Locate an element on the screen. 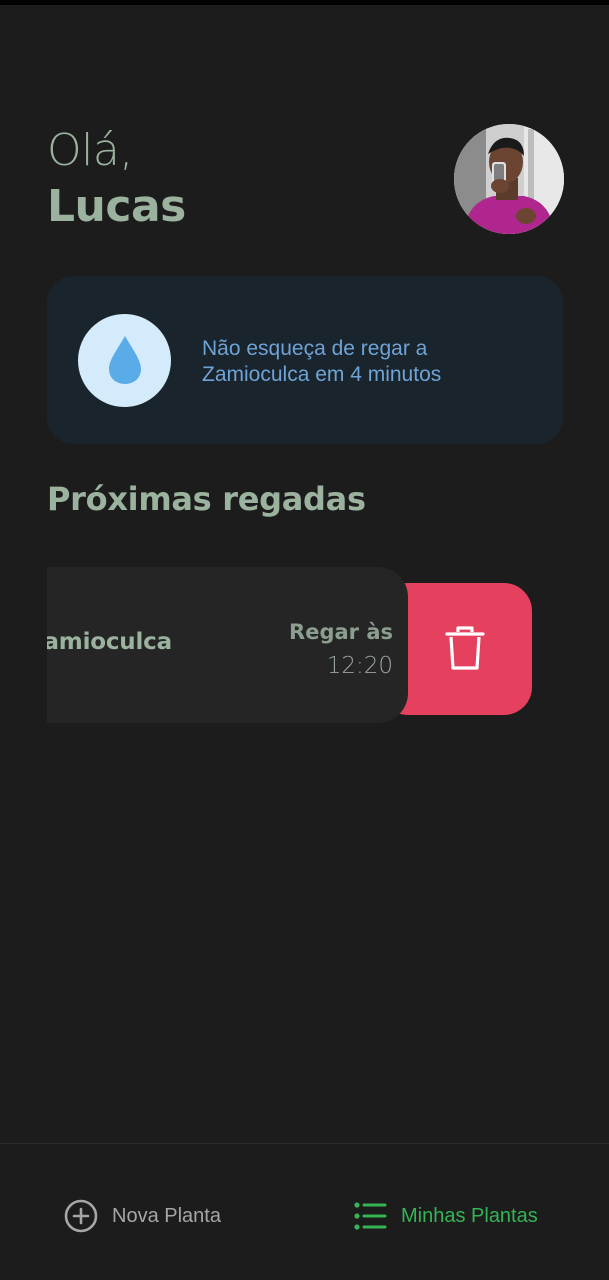  plant-card: Zamioculca Regar às 12:20 is located at coordinates (227, 645).